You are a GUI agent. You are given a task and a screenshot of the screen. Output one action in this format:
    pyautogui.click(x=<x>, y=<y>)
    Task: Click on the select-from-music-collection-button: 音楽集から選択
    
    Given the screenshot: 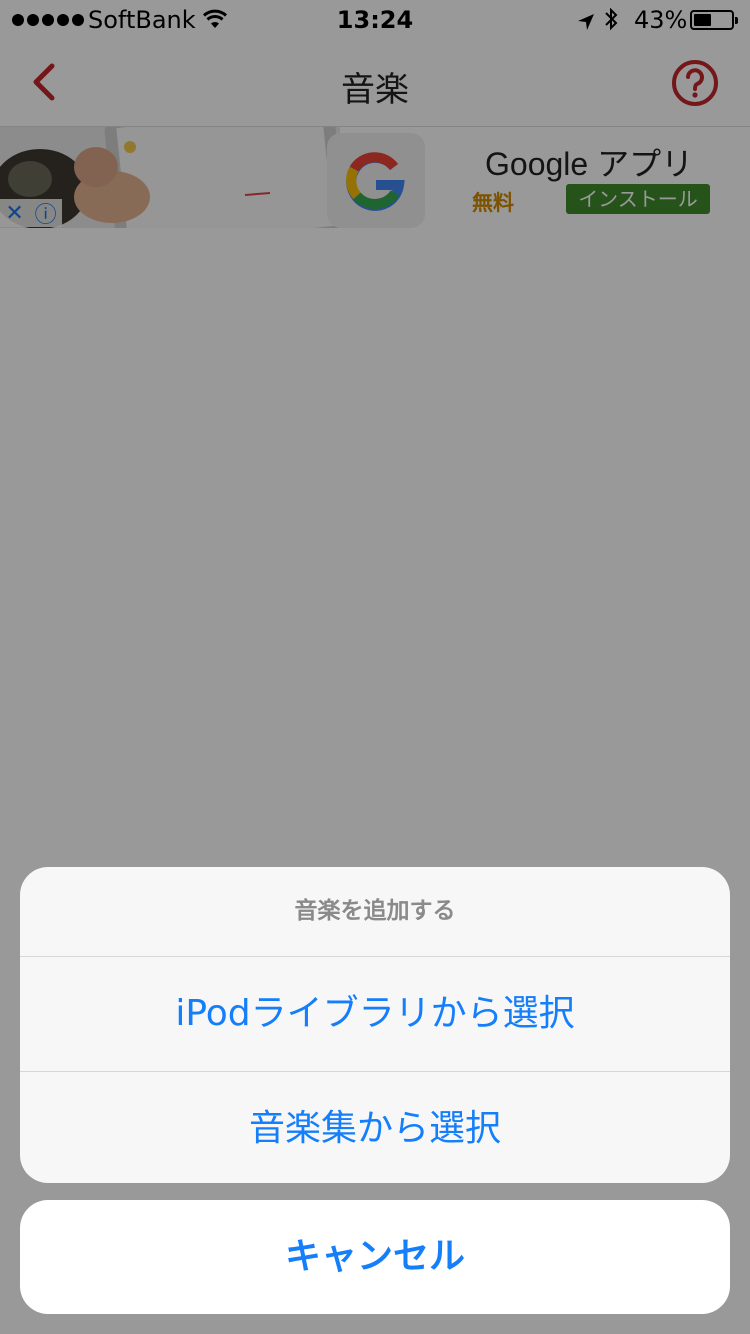 What is the action you would take?
    pyautogui.click(x=375, y=1127)
    